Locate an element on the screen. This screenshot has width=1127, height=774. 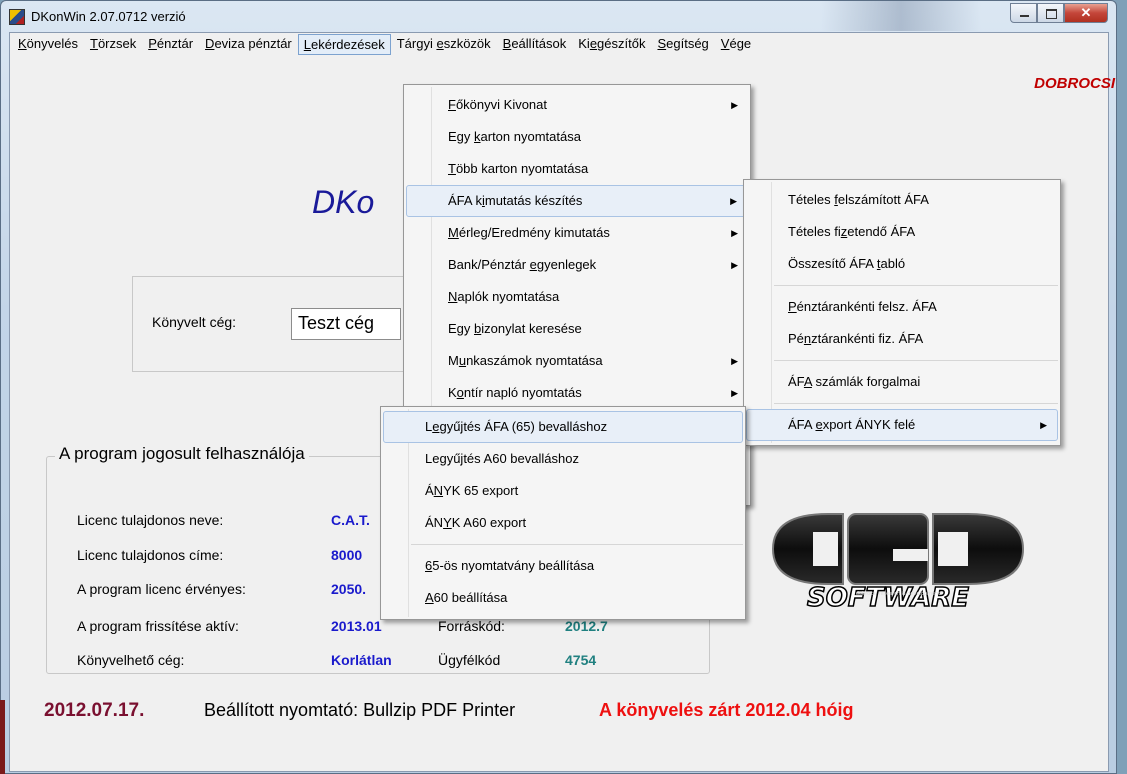
company-label: Könyvelt cég: is located at coordinates (194, 322).